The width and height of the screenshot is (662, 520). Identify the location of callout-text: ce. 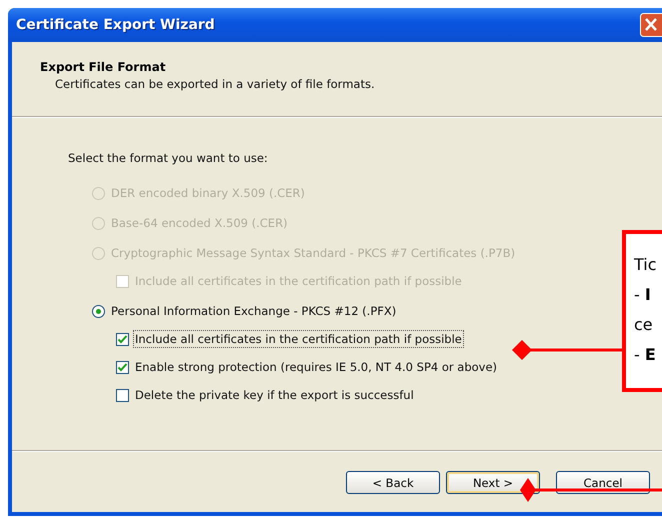
(644, 325).